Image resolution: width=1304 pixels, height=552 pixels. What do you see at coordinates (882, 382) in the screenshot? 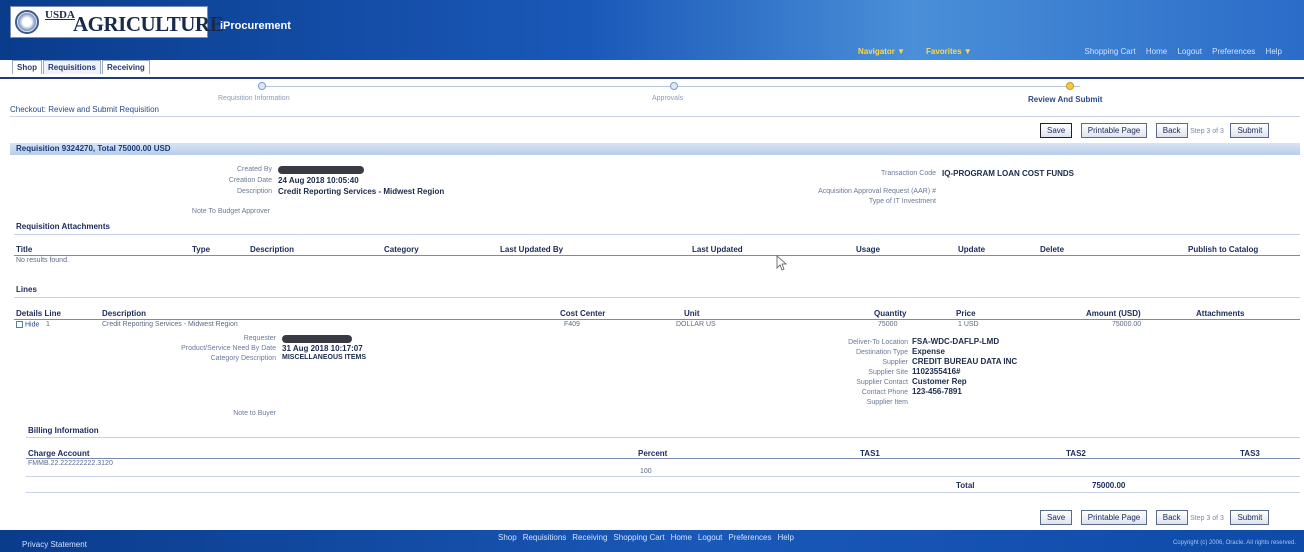
I see `delivery-detail-label: Supplier Contact` at bounding box center [882, 382].